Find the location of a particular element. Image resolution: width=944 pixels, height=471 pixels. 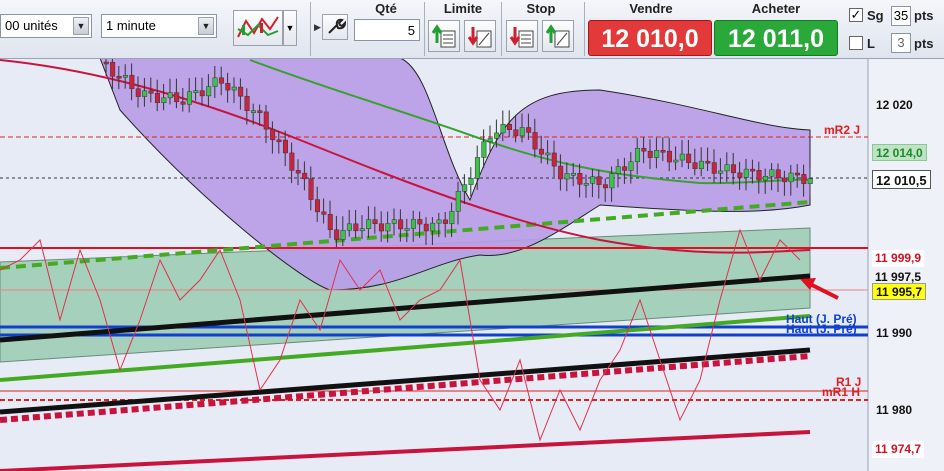

limit-sell-icon is located at coordinates (479, 37).